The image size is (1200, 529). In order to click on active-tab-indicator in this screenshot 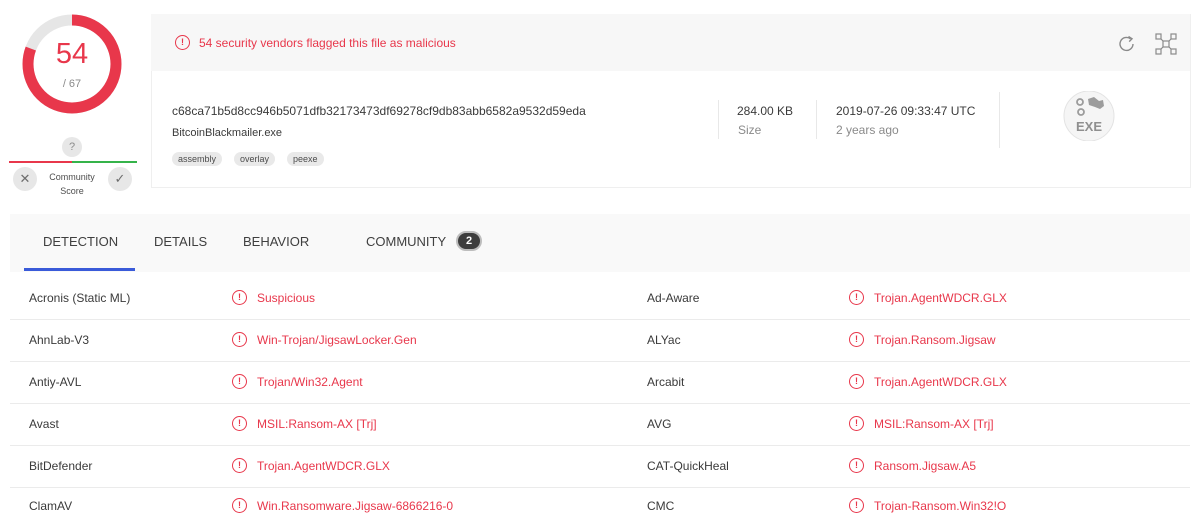, I will do `click(79, 269)`.